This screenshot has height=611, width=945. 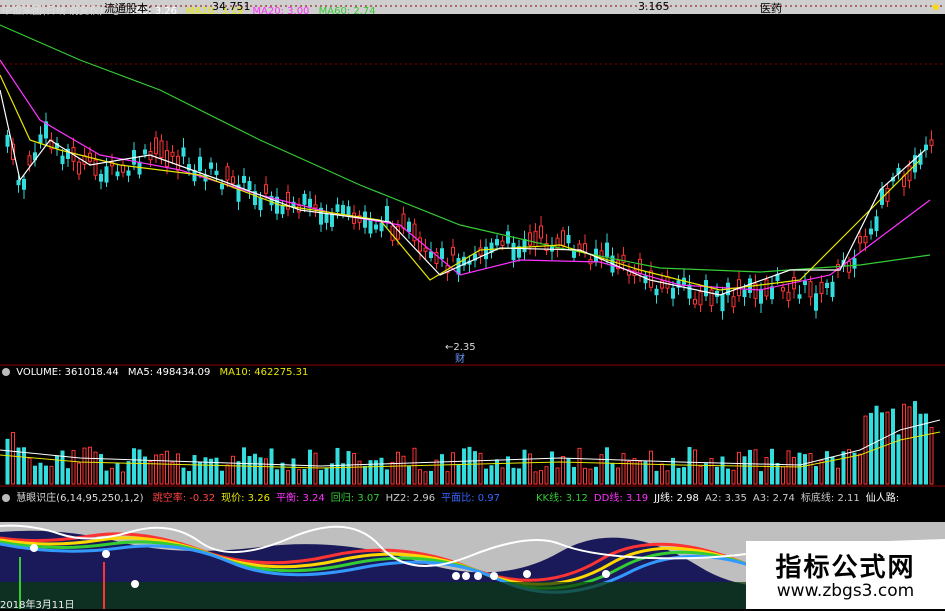 I want to click on float-shares-label: 流通股本:, so click(x=128, y=8).